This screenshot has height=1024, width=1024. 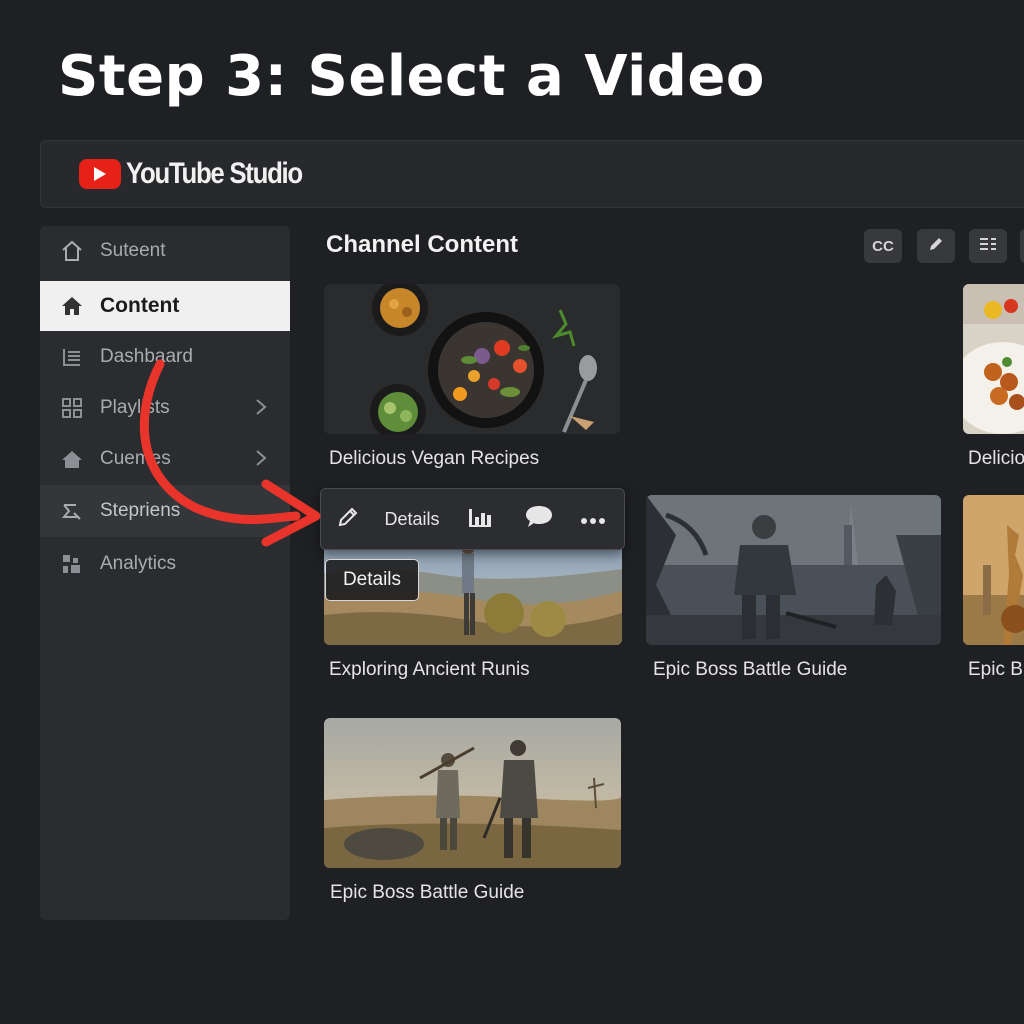 What do you see at coordinates (140, 305) in the screenshot?
I see `sidebar-item-label: Content` at bounding box center [140, 305].